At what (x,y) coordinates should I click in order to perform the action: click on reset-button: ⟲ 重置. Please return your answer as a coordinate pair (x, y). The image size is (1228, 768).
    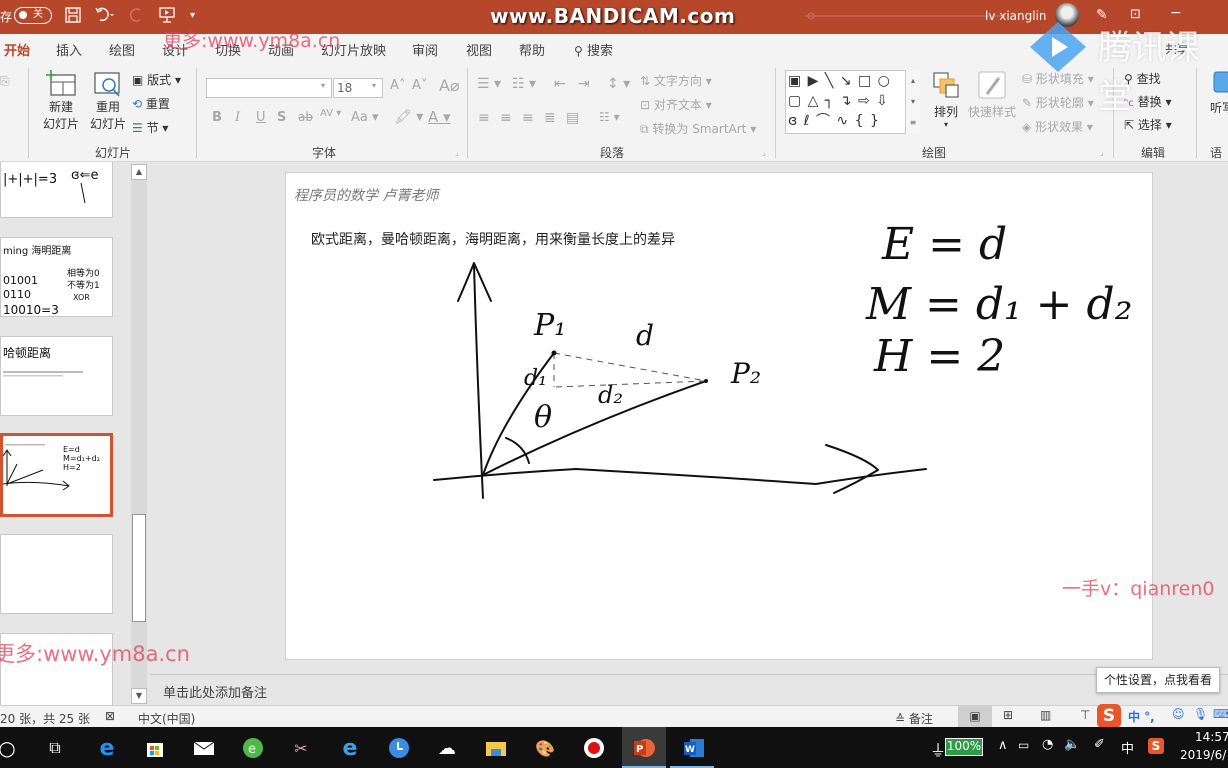
    Looking at the image, I should click on (151, 103).